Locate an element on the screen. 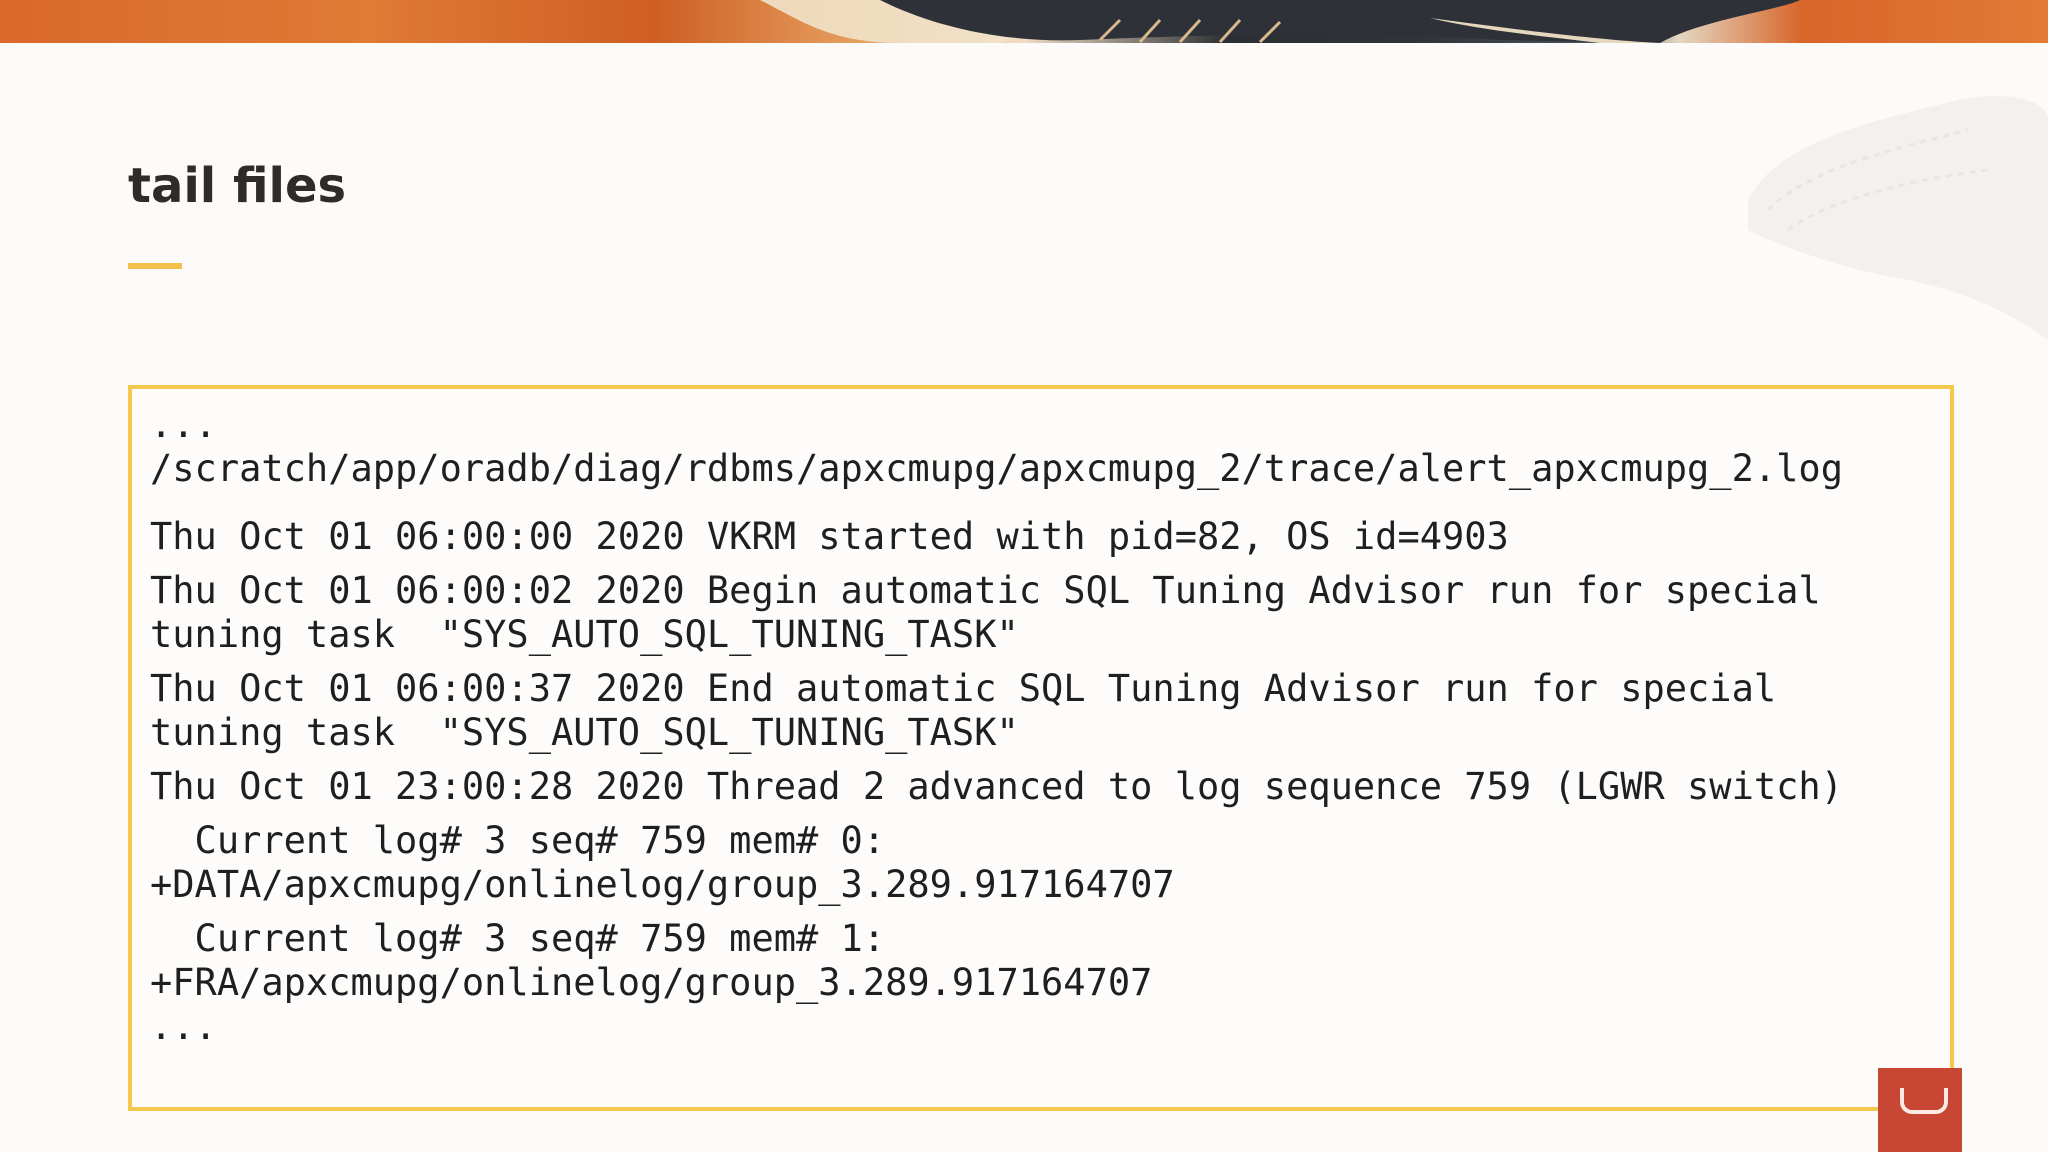 The height and width of the screenshot is (1152, 2048). brand-corner-icon is located at coordinates (1920, 1110).